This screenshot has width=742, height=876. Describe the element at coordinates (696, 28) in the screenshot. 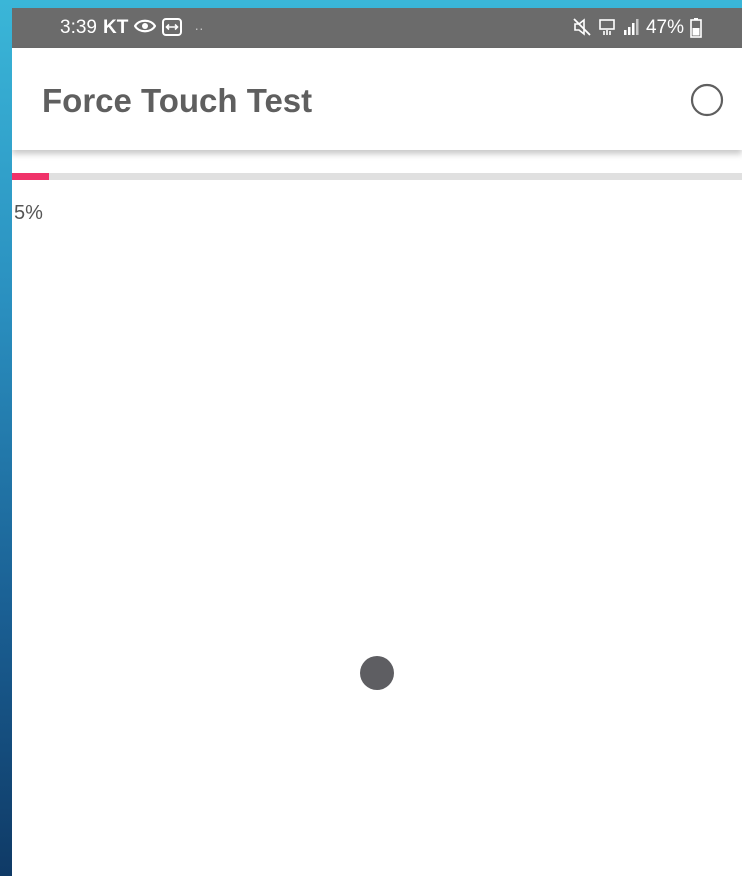

I see `battery-icon` at that location.